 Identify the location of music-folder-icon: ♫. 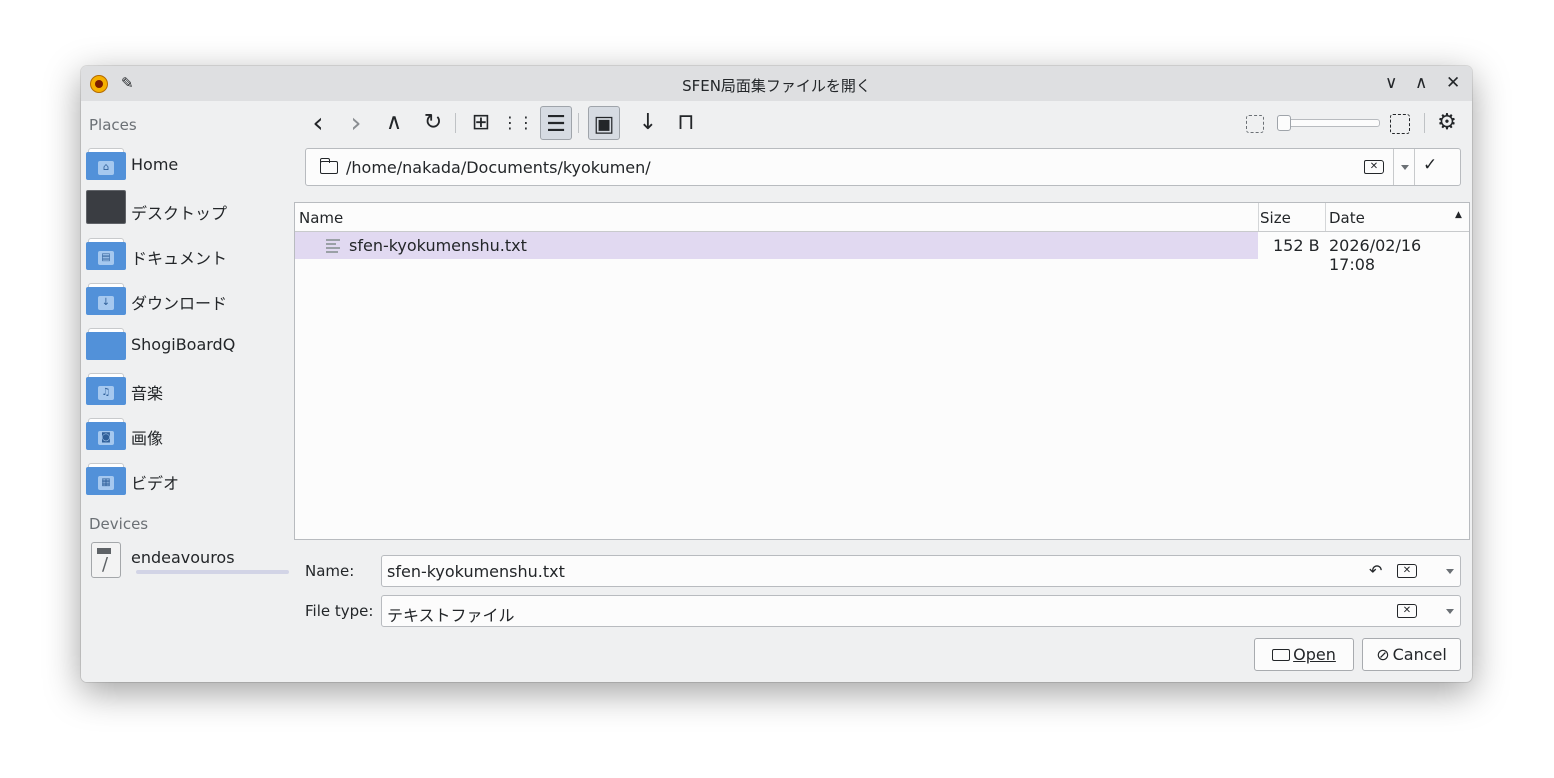
(106, 388).